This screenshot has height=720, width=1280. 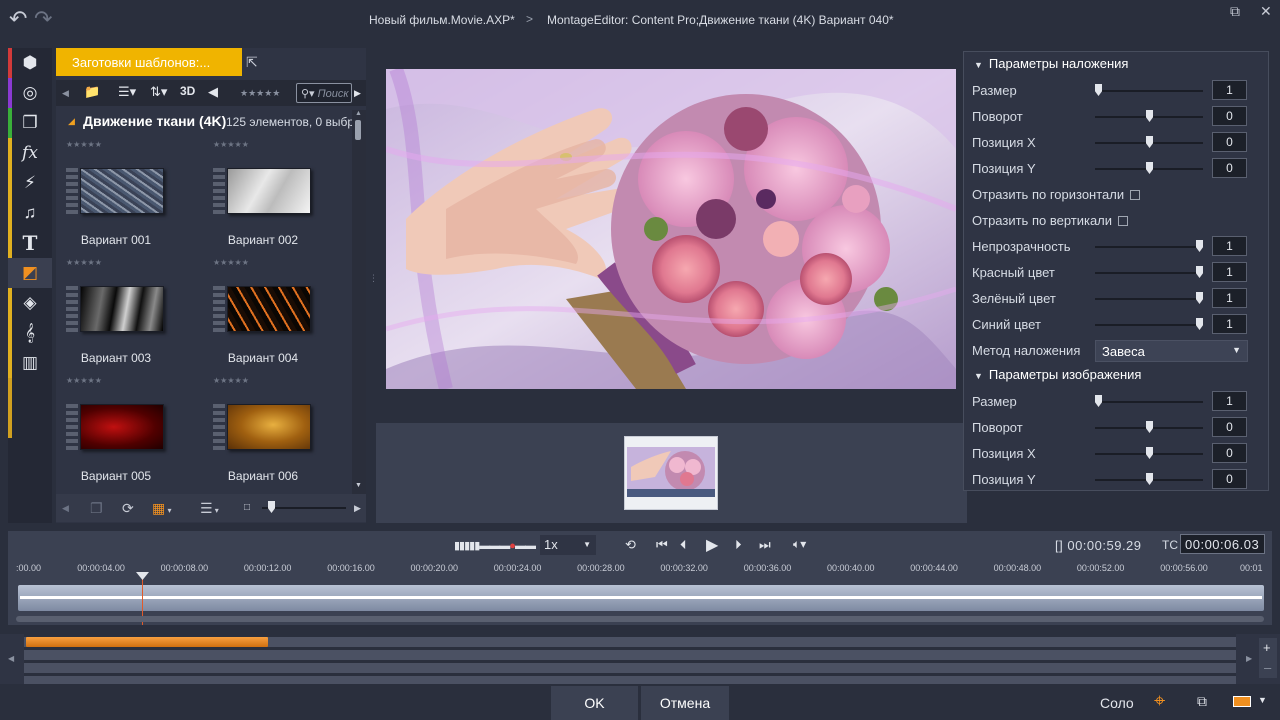 What do you see at coordinates (357, 508) in the screenshot?
I see `expand-right-icon: ▶` at bounding box center [357, 508].